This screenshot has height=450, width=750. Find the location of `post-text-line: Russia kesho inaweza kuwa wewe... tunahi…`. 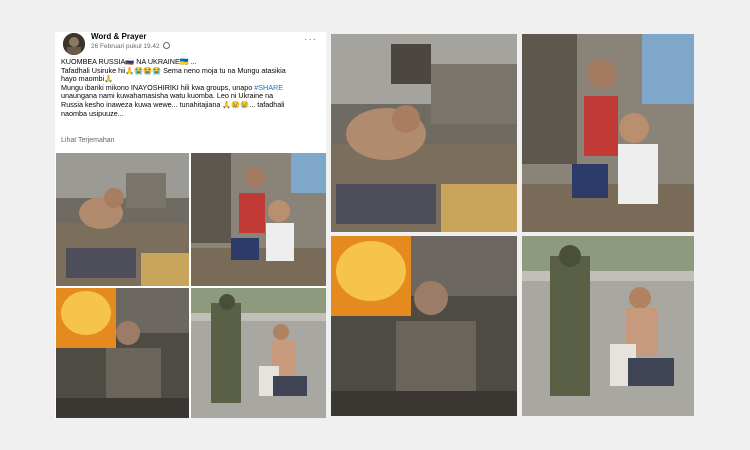

post-text-line: Russia kesho inaweza kuwa wewe... tunahi… is located at coordinates (173, 104).